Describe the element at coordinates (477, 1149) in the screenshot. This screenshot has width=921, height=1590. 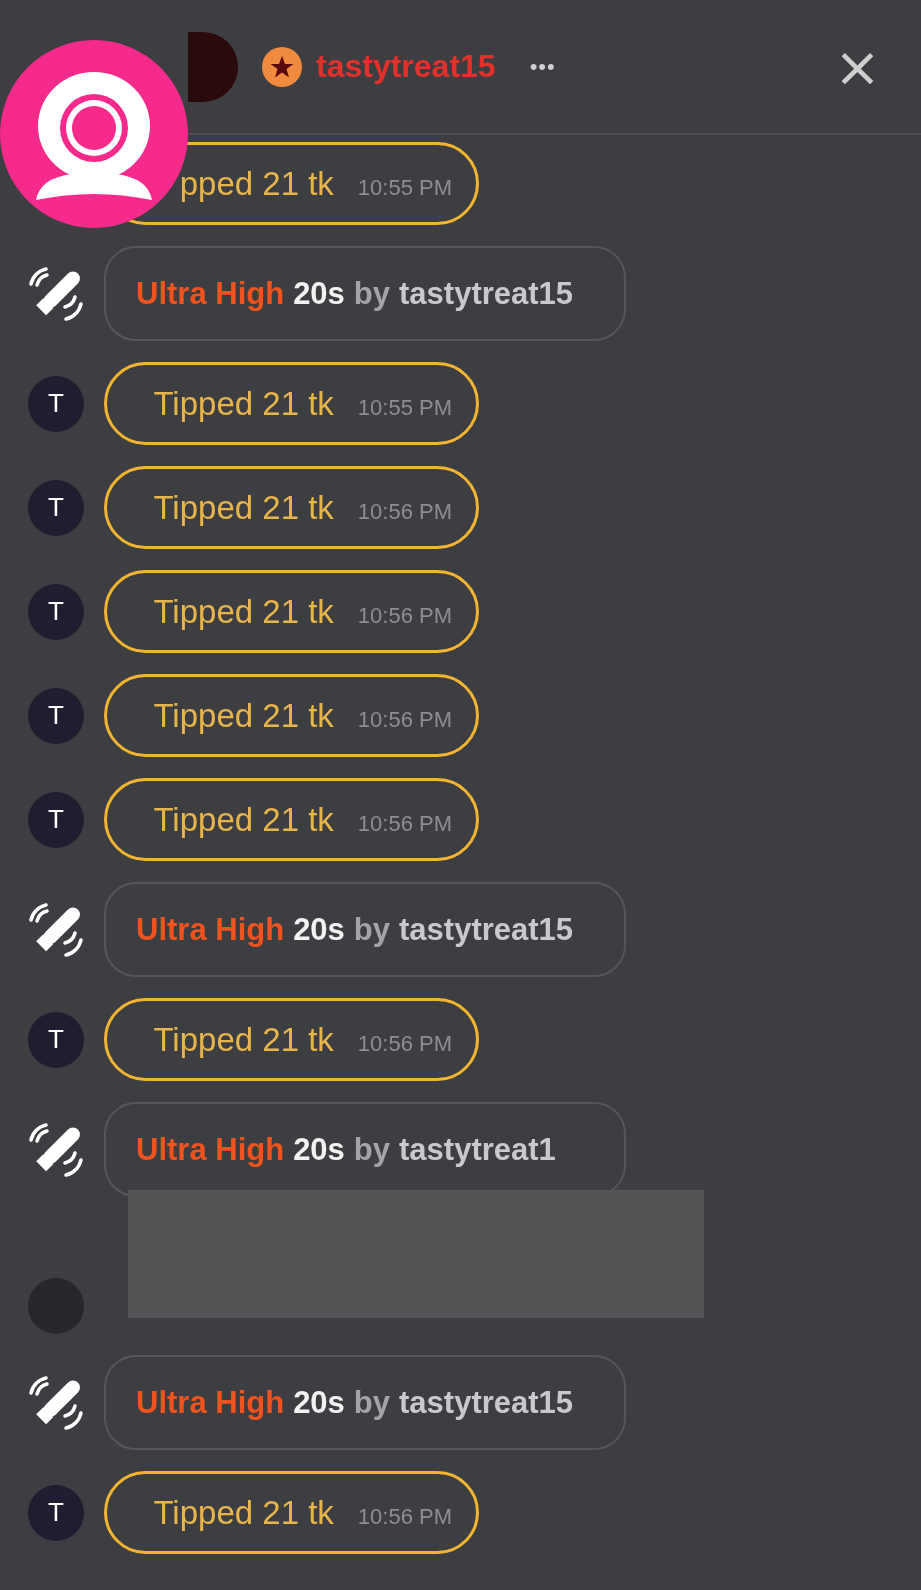
I see `username-label: tastytreat1` at that location.